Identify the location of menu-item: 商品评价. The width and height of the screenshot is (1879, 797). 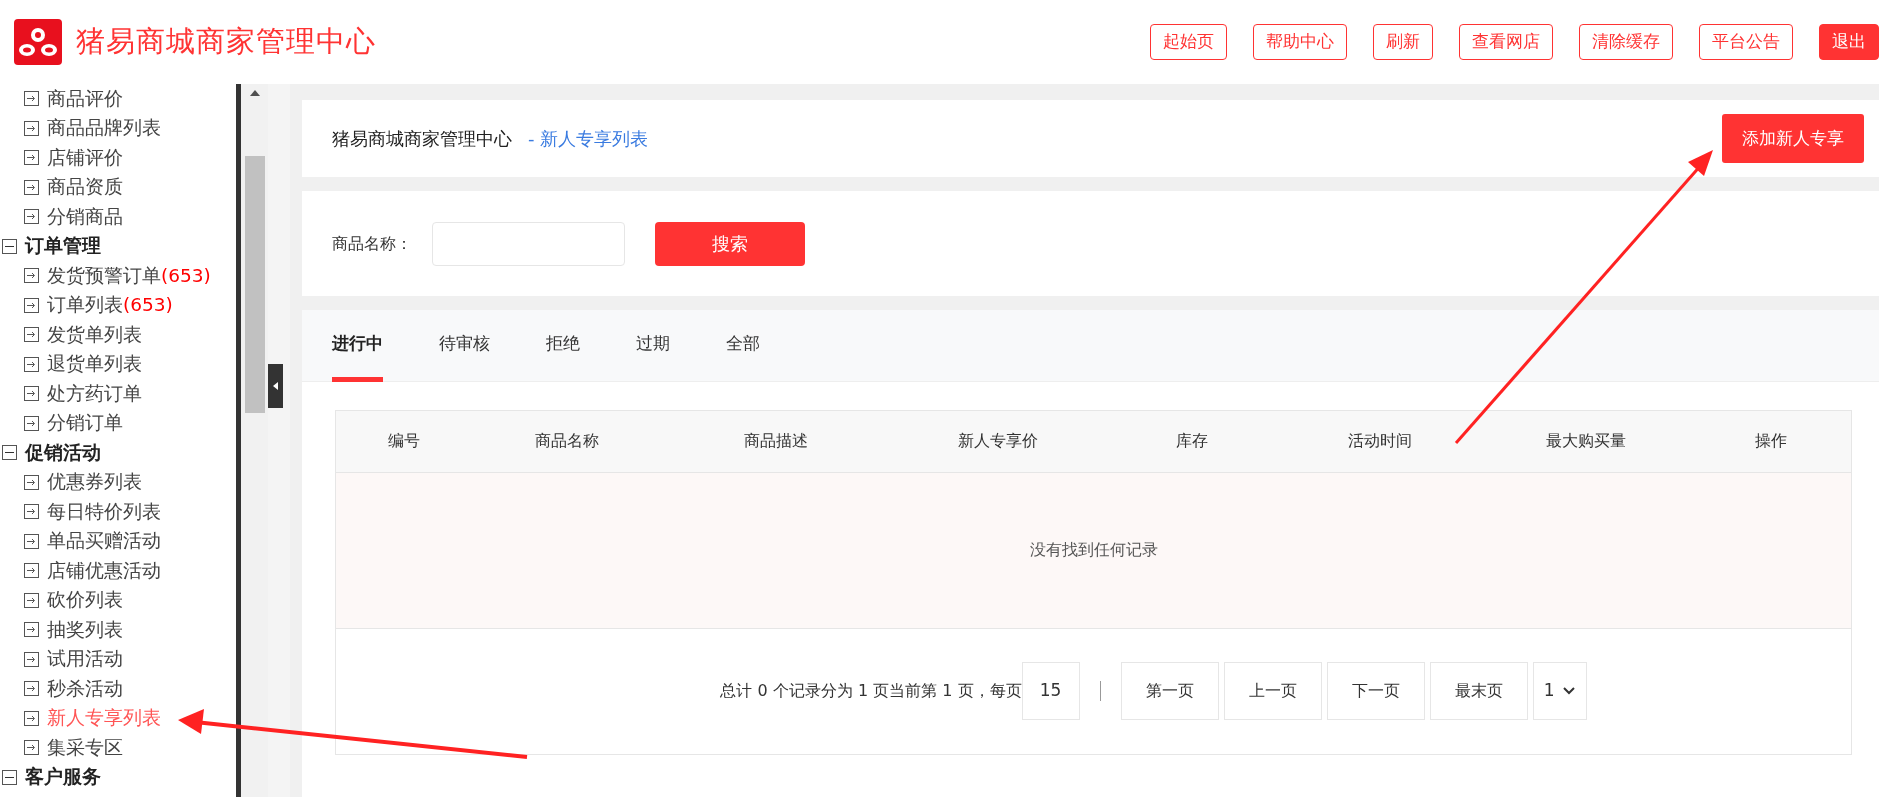
(85, 98).